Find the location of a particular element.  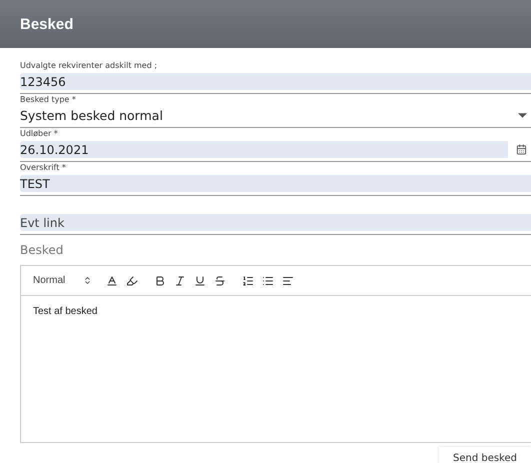

field-label: Overskrift * is located at coordinates (43, 167).